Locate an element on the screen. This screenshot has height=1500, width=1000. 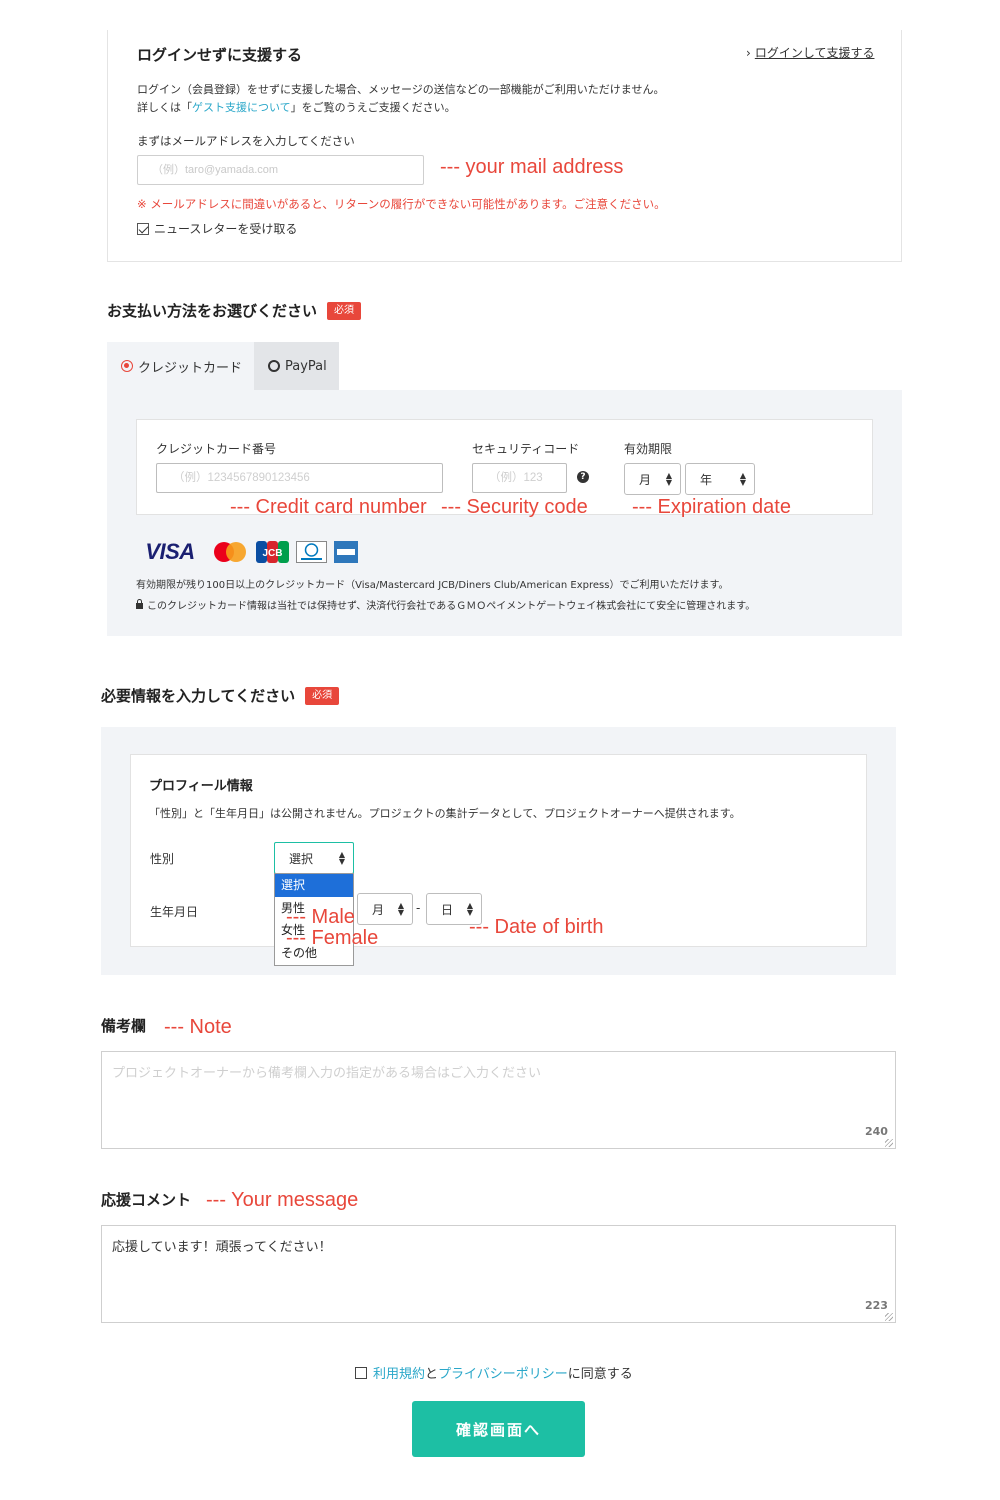
diners-club-logo is located at coordinates (311, 552).